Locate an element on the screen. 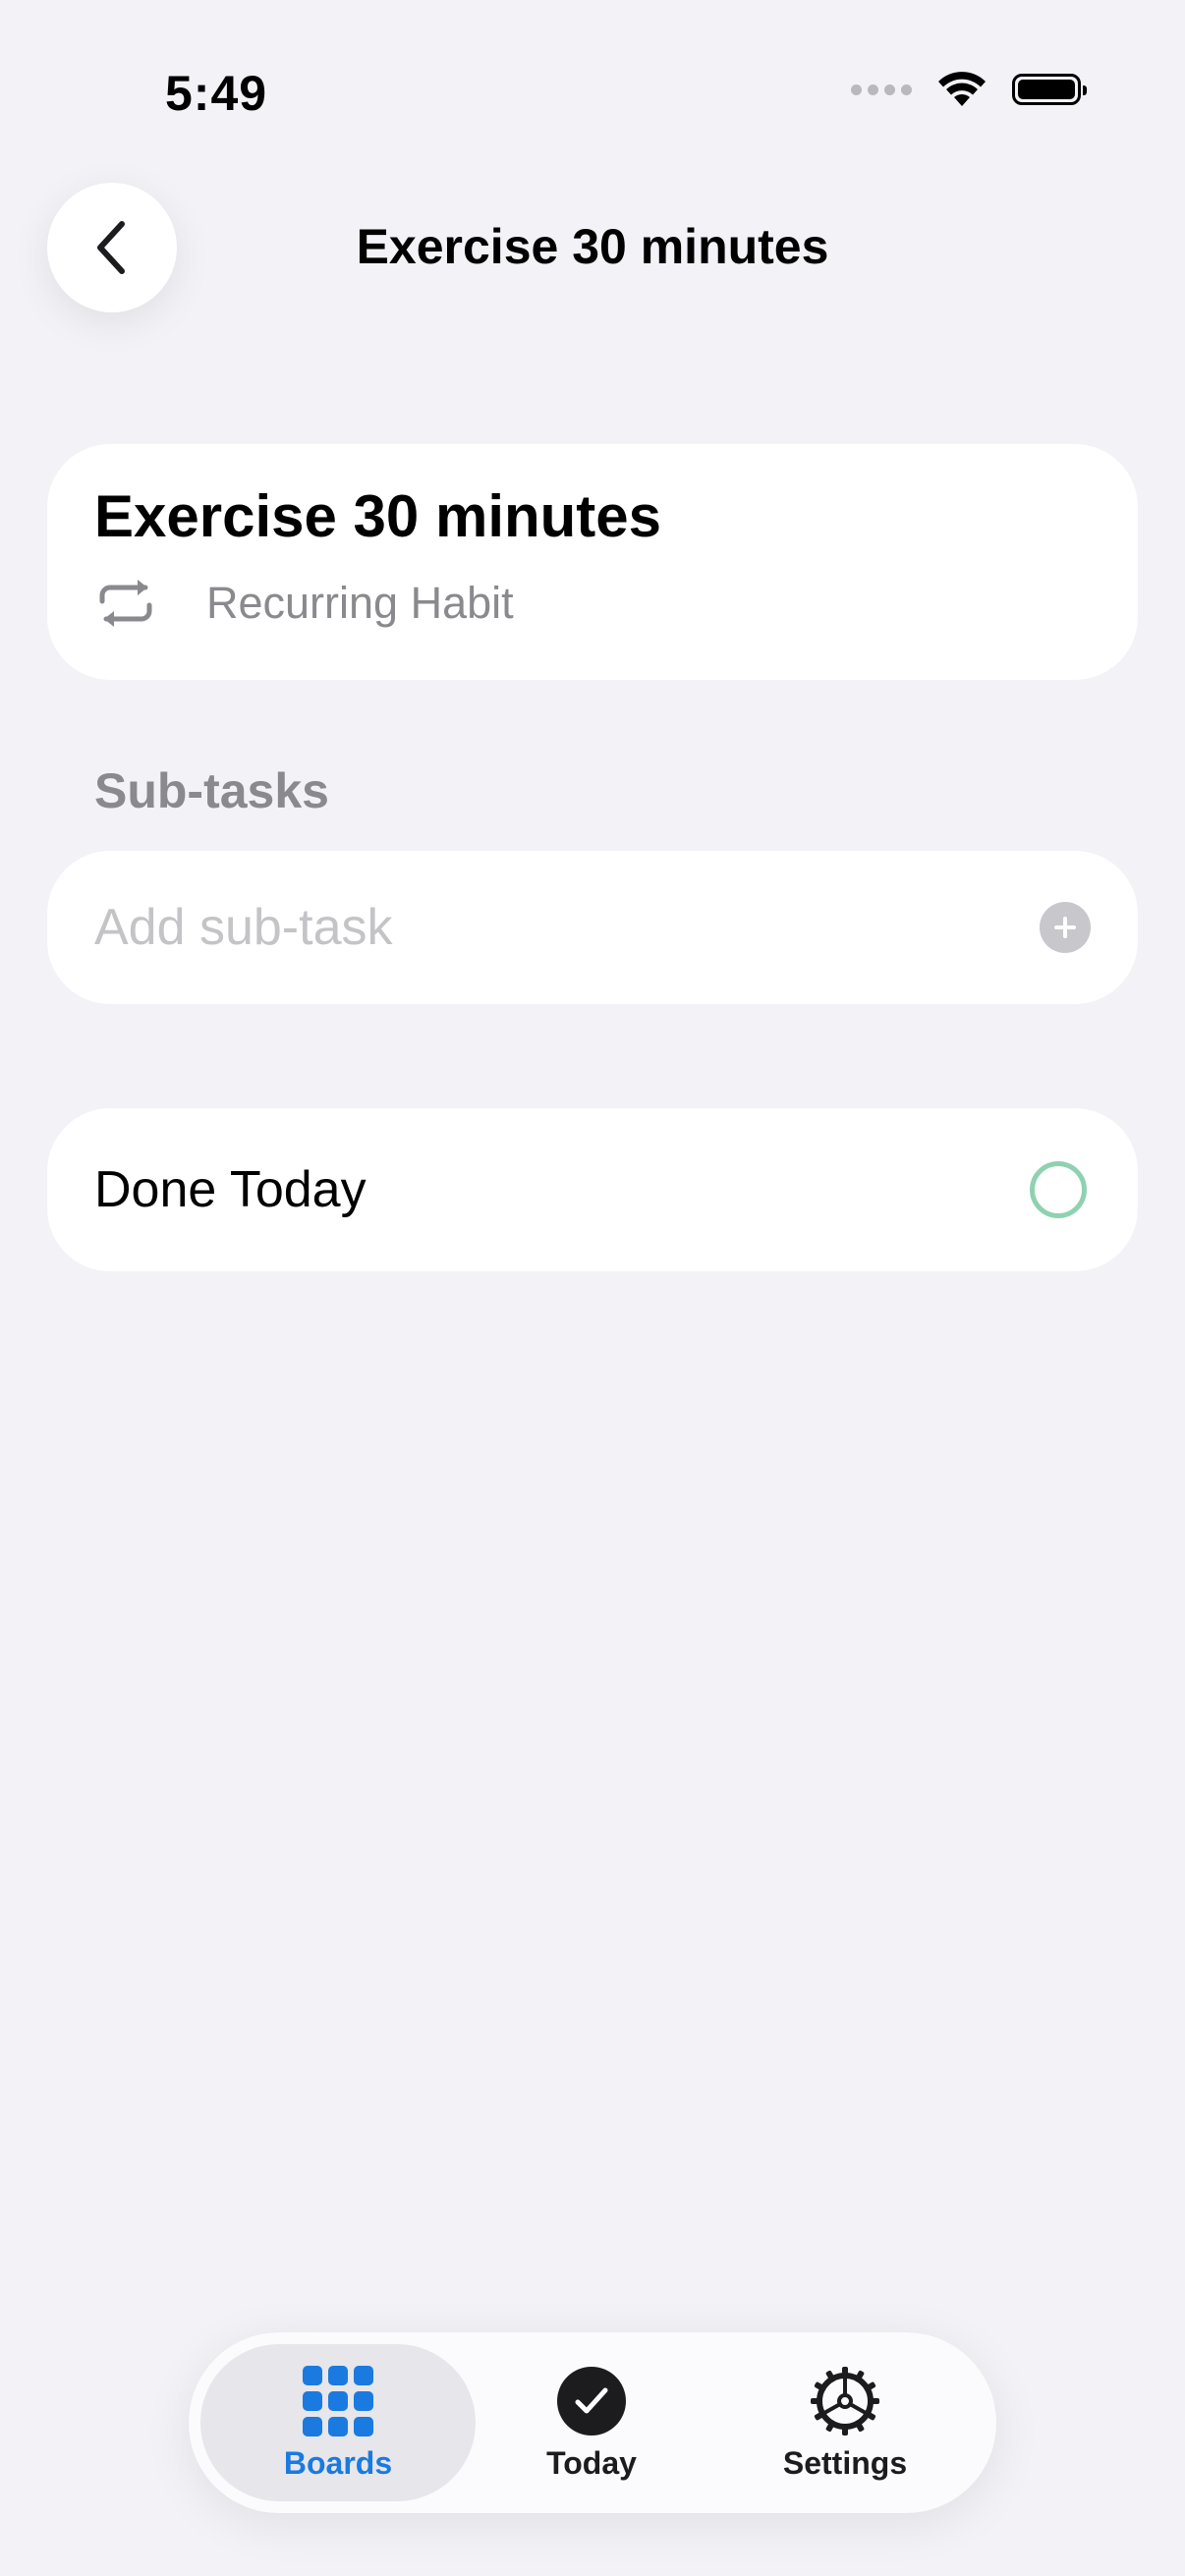 This screenshot has width=1185, height=2576. page-title: Exercise 30 minutes is located at coordinates (592, 246).